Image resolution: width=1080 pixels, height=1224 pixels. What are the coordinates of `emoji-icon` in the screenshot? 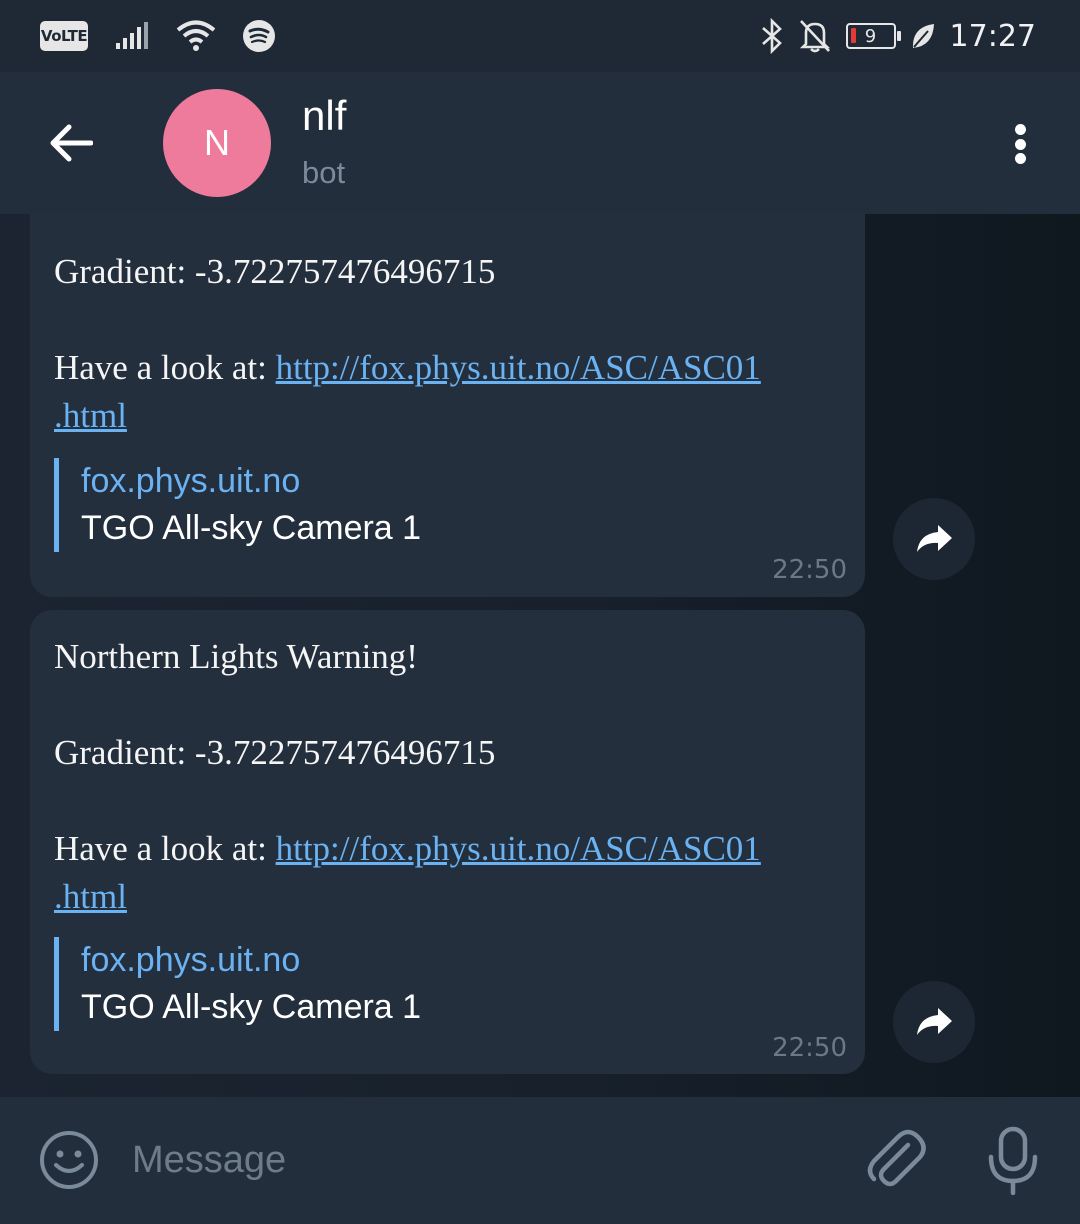 It's located at (69, 1160).